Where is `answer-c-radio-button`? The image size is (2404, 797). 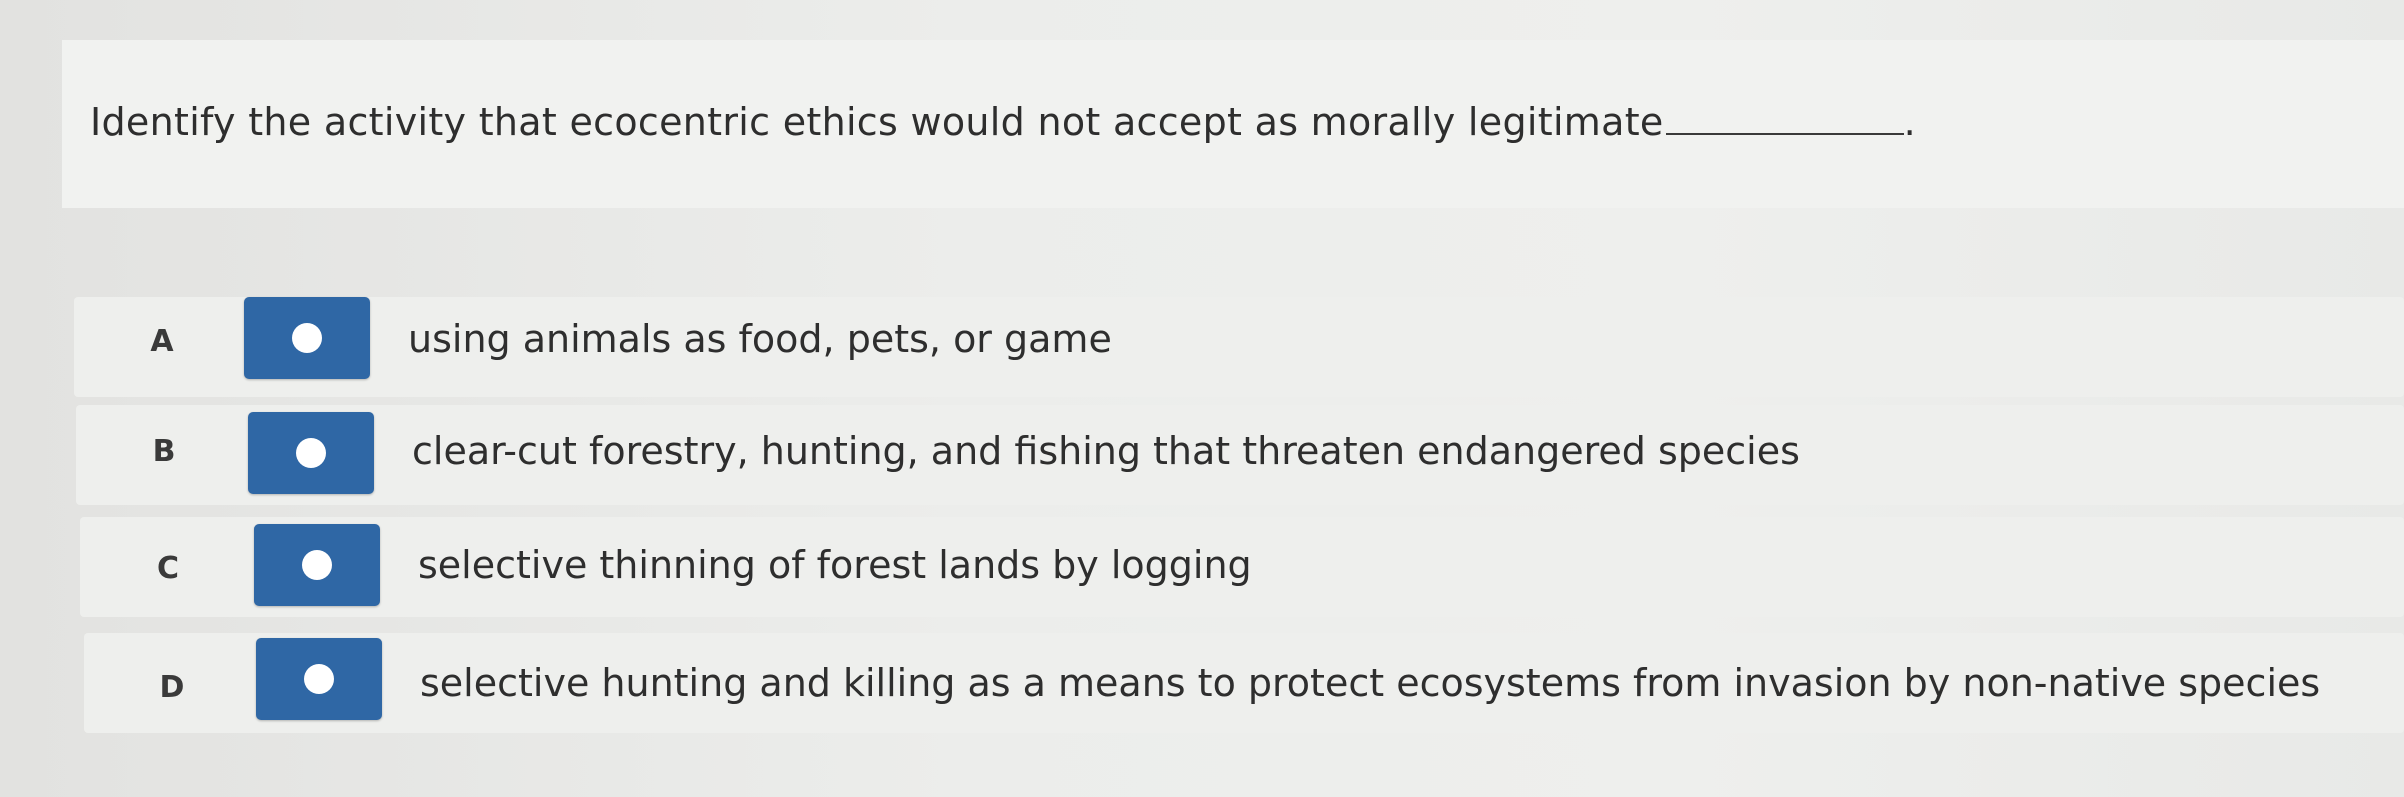 answer-c-radio-button is located at coordinates (317, 565).